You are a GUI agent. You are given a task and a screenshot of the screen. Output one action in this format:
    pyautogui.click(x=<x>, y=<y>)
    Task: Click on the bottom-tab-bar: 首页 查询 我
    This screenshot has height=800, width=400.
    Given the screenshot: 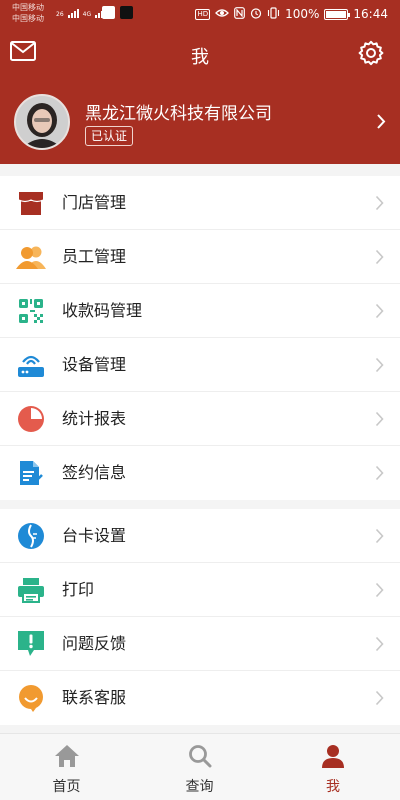 What is the action you would take?
    pyautogui.click(x=200, y=766)
    